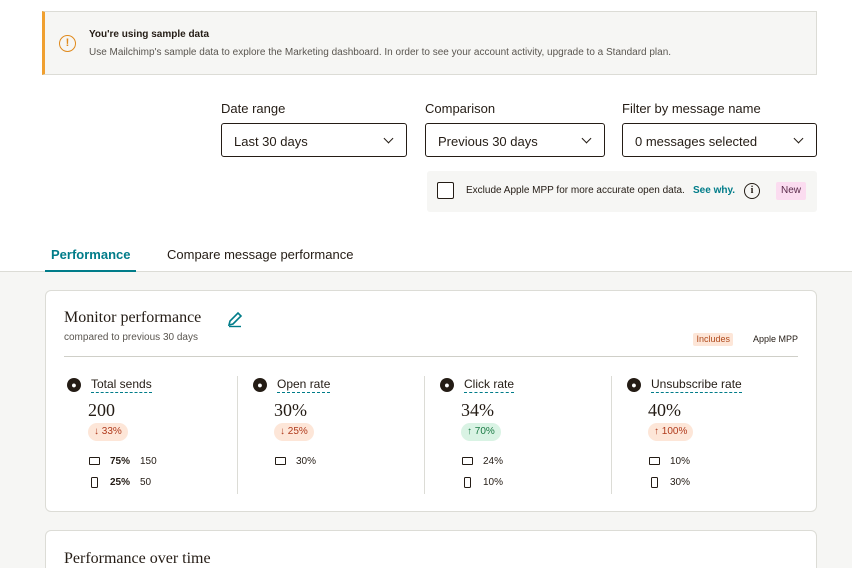 Image resolution: width=852 pixels, height=568 pixels. Describe the element at coordinates (133, 317) in the screenshot. I see `monitor-performance-title: Monitor performance` at that location.